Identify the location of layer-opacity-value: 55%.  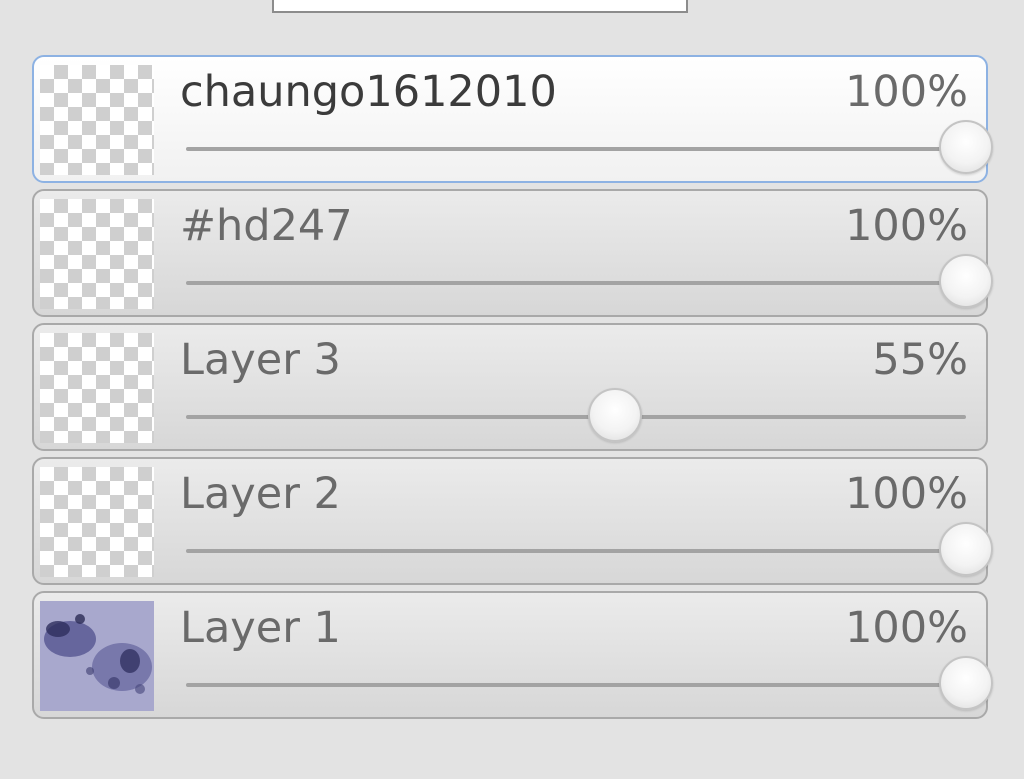
(920, 360).